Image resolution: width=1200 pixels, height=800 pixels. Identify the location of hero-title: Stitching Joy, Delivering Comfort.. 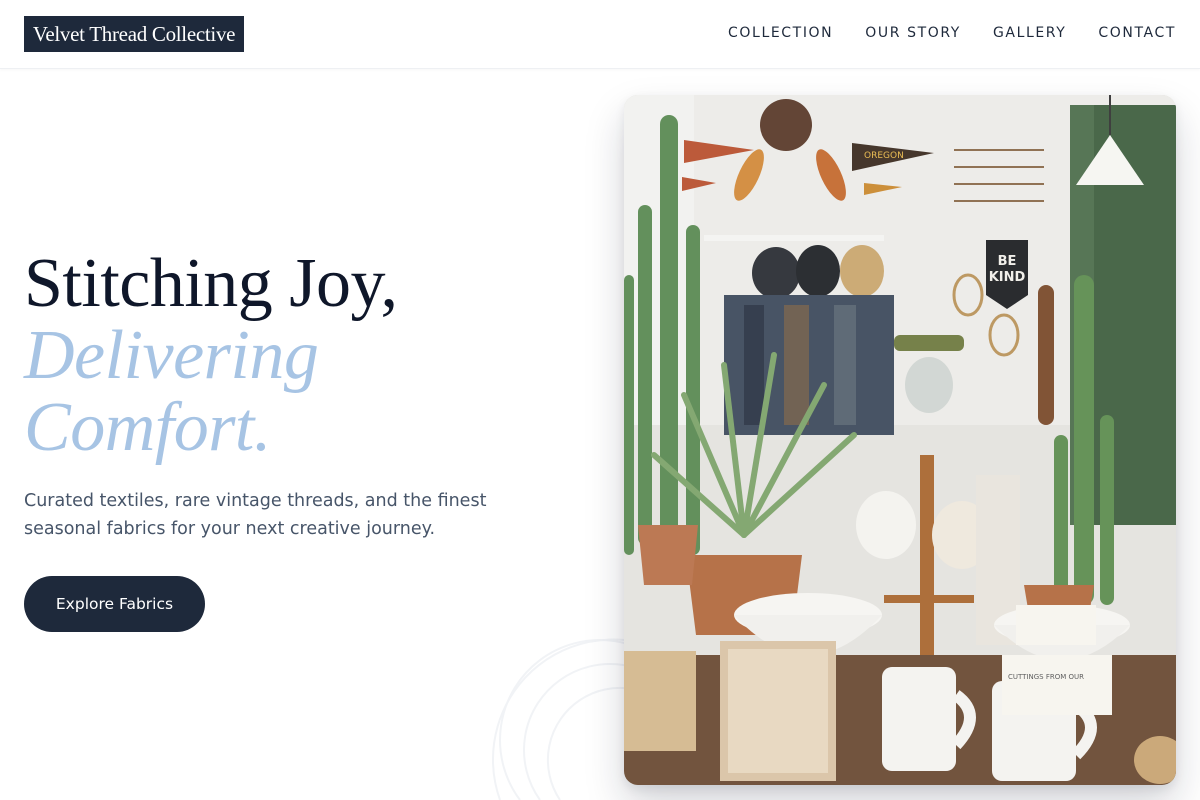
(304, 356).